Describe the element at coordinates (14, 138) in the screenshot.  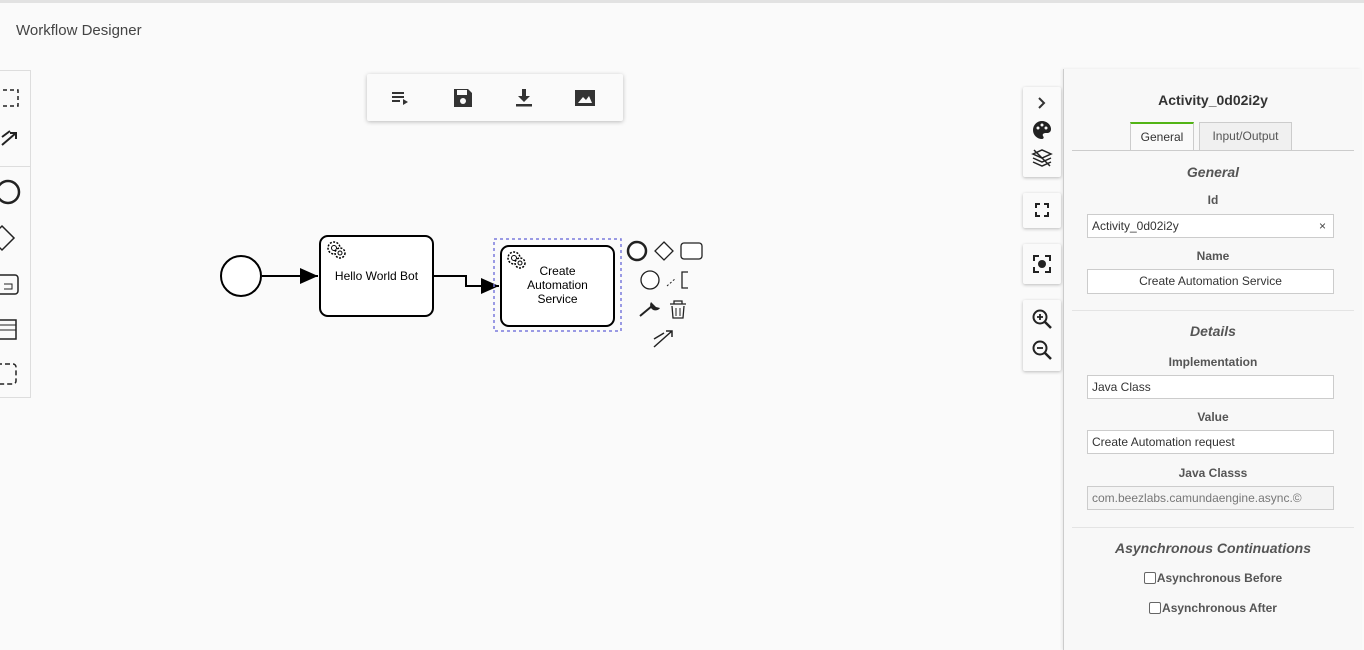
I see `connect-tool-icon` at that location.